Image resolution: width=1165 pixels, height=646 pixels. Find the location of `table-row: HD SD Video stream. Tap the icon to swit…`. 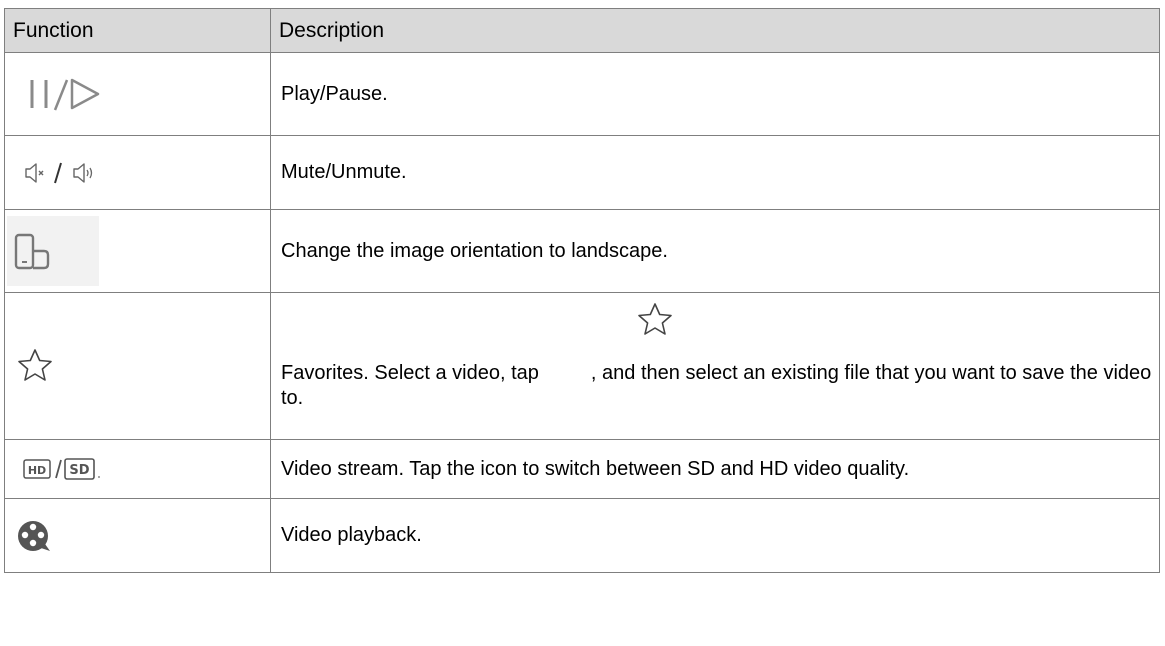

table-row: HD SD Video stream. Tap the icon to swit… is located at coordinates (582, 469).